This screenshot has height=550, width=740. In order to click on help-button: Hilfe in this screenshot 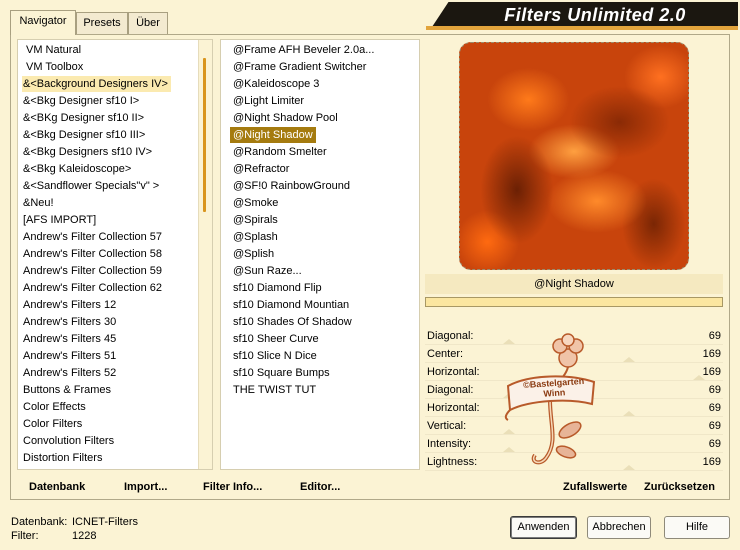, I will do `click(697, 527)`.